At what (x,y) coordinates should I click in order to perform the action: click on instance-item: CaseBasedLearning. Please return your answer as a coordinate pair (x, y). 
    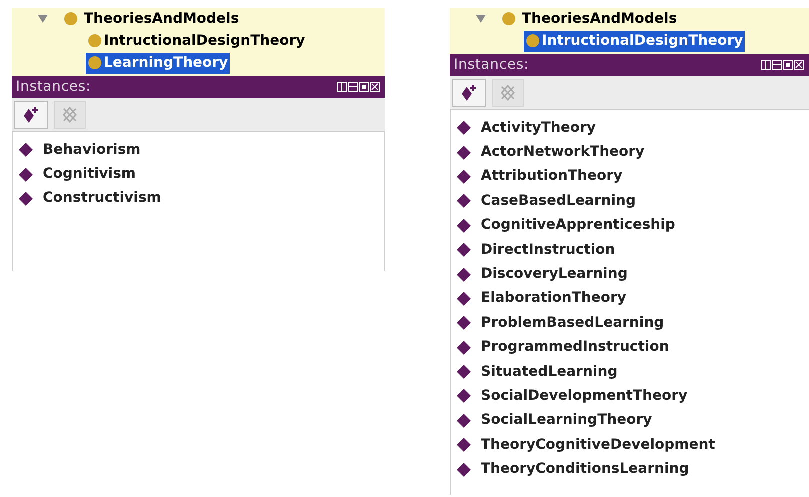
    Looking at the image, I should click on (558, 201).